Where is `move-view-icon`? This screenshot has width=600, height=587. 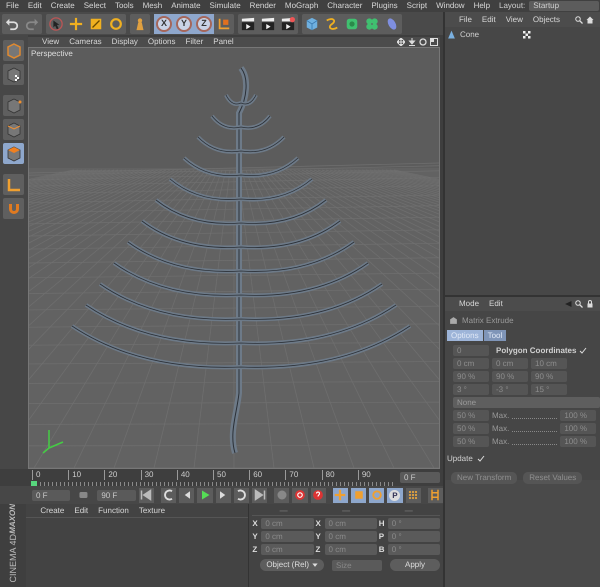
move-view-icon is located at coordinates (401, 42).